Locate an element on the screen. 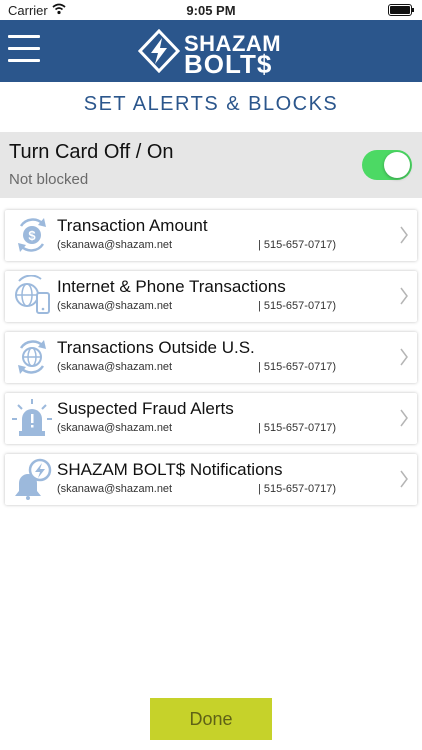 The image size is (422, 750). status-bar: Carrier 9:05 PM is located at coordinates (211, 10).